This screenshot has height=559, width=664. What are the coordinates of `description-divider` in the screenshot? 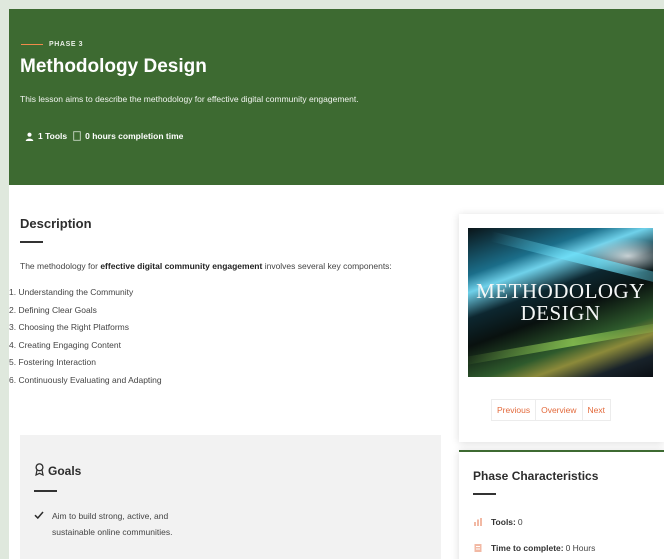 It's located at (31, 242).